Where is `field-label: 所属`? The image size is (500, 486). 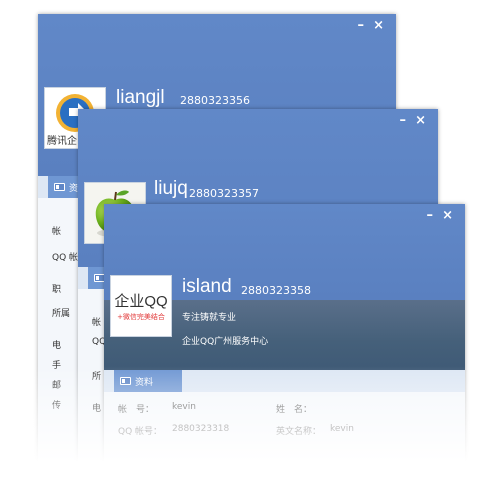
field-label: 所属 is located at coordinates (61, 314).